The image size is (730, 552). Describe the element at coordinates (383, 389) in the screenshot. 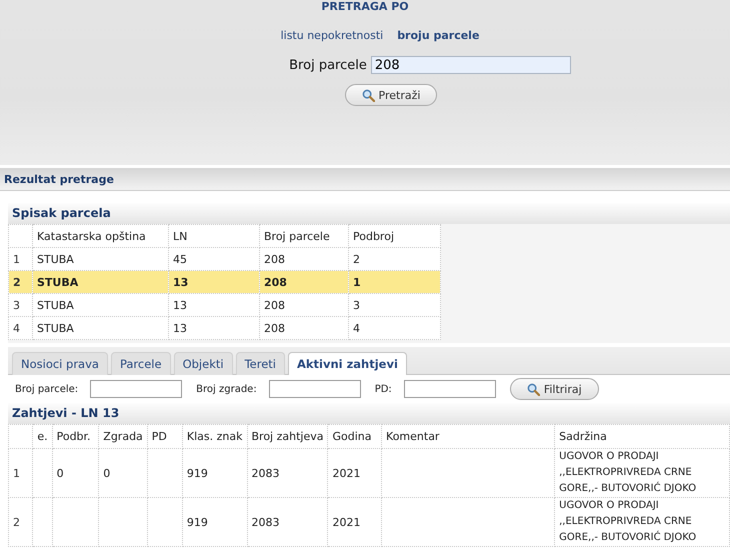

I see `filter-label: PD:` at that location.